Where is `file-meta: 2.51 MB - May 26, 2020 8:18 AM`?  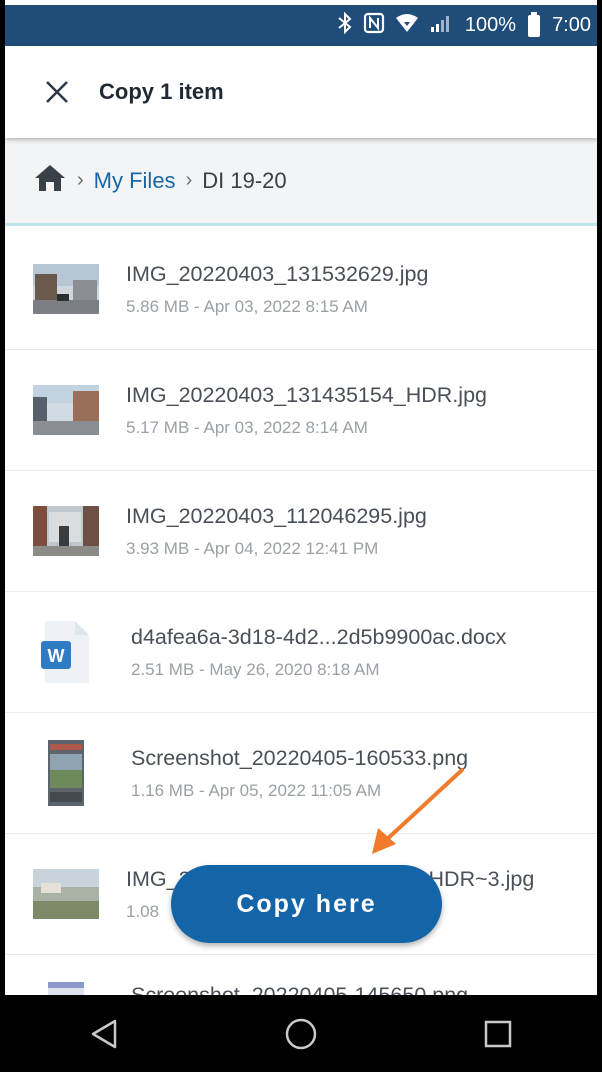
file-meta: 2.51 MB - May 26, 2020 8:18 AM is located at coordinates (255, 669).